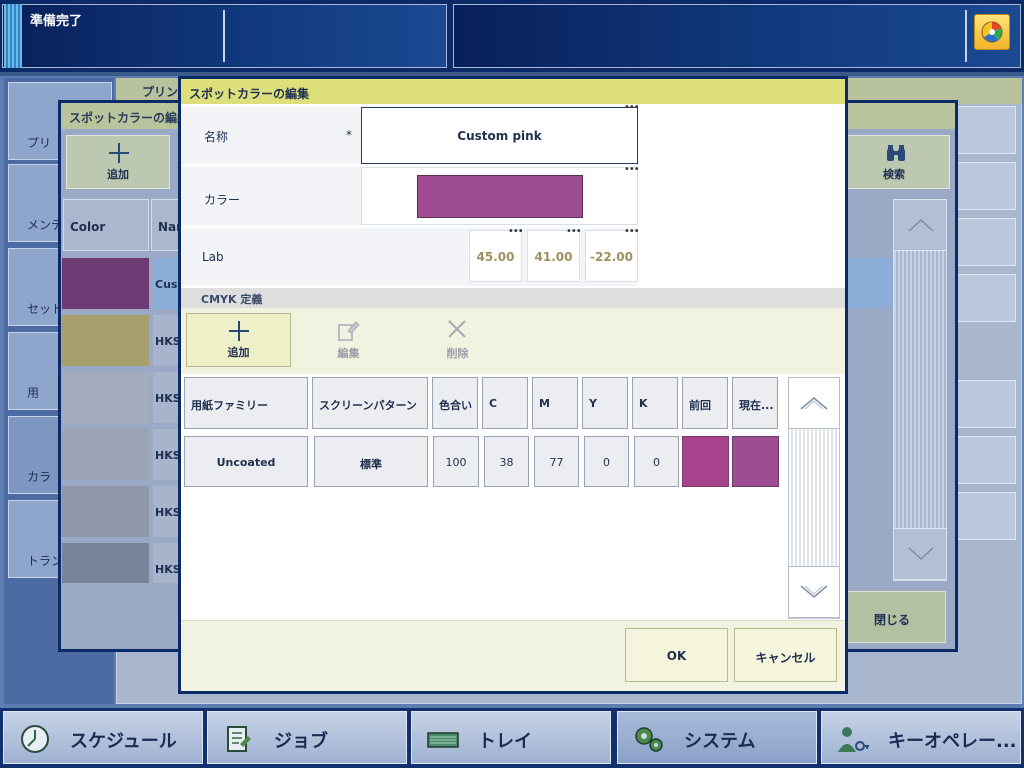 The height and width of the screenshot is (768, 1024). What do you see at coordinates (499, 135) in the screenshot?
I see `name-field: Custom pink` at bounding box center [499, 135].